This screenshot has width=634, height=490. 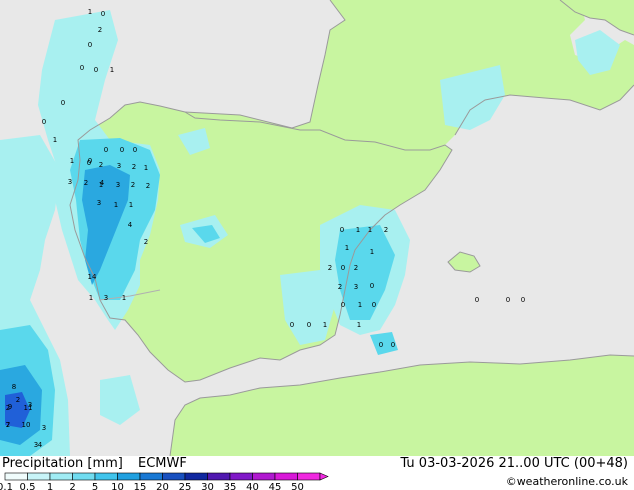 I want to click on precip-value-label: 8, so click(x=14, y=387).